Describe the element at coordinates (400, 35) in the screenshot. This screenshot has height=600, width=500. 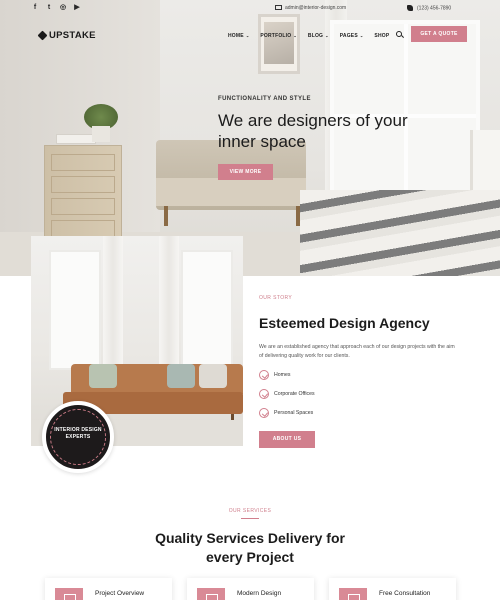
I see `search-icon` at that location.